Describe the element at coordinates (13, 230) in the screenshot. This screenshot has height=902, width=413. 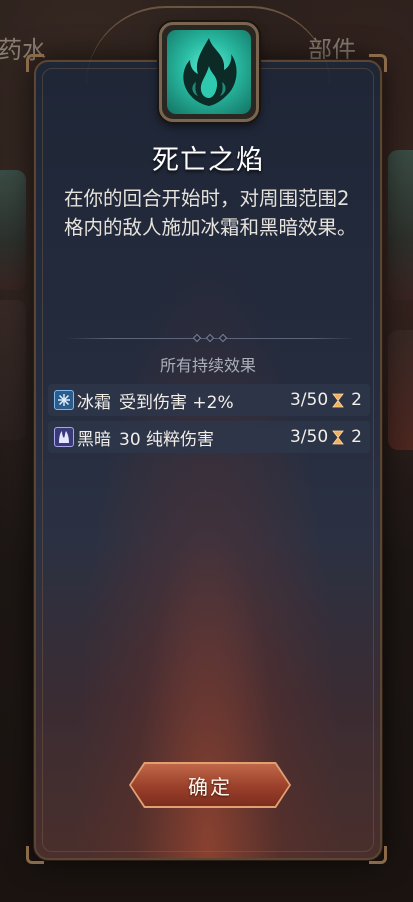
I see `background-card-left` at that location.